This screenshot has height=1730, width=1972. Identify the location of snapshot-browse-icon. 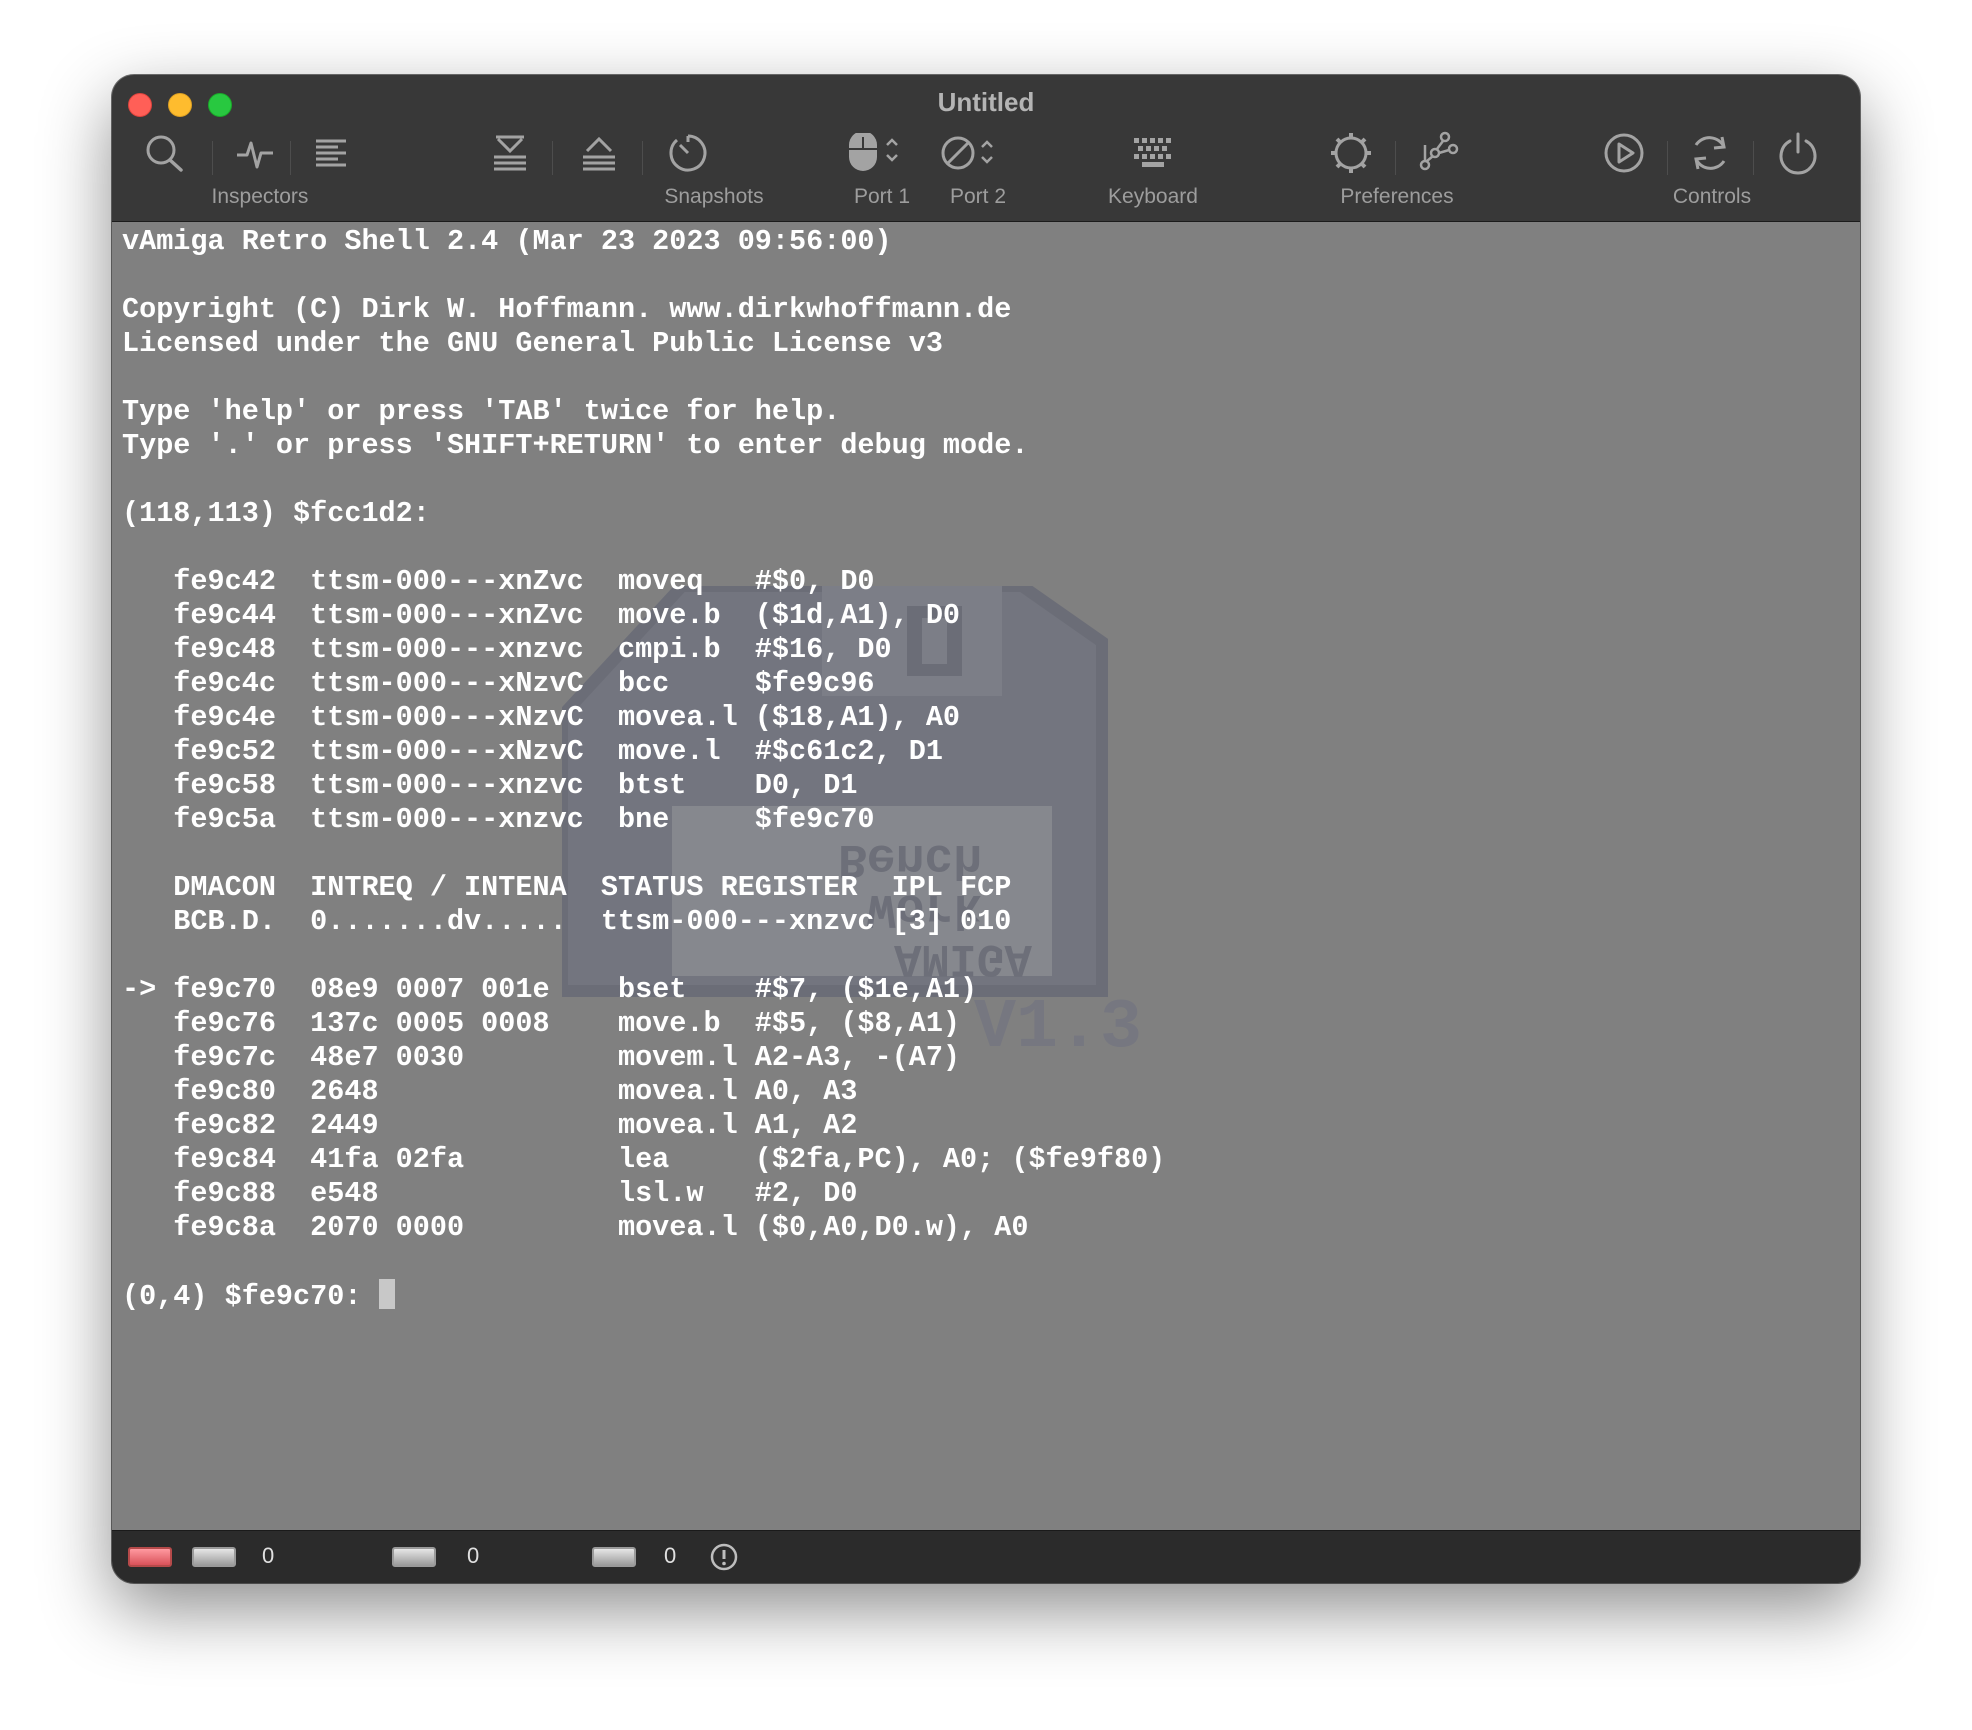
(688, 153).